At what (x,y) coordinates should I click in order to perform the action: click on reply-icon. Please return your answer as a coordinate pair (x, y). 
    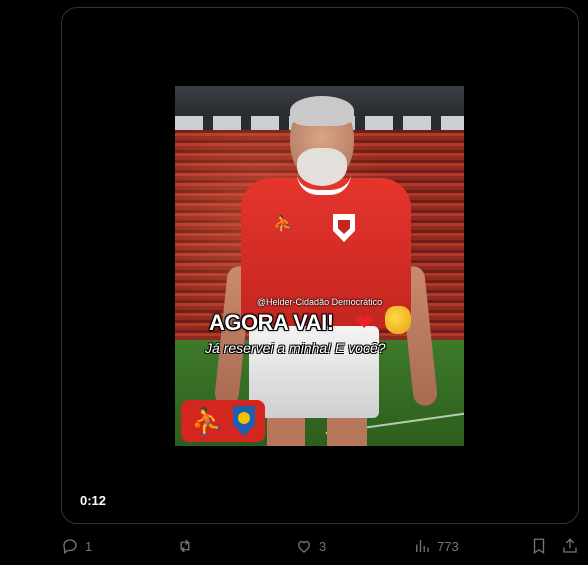
    Looking at the image, I should click on (70, 547).